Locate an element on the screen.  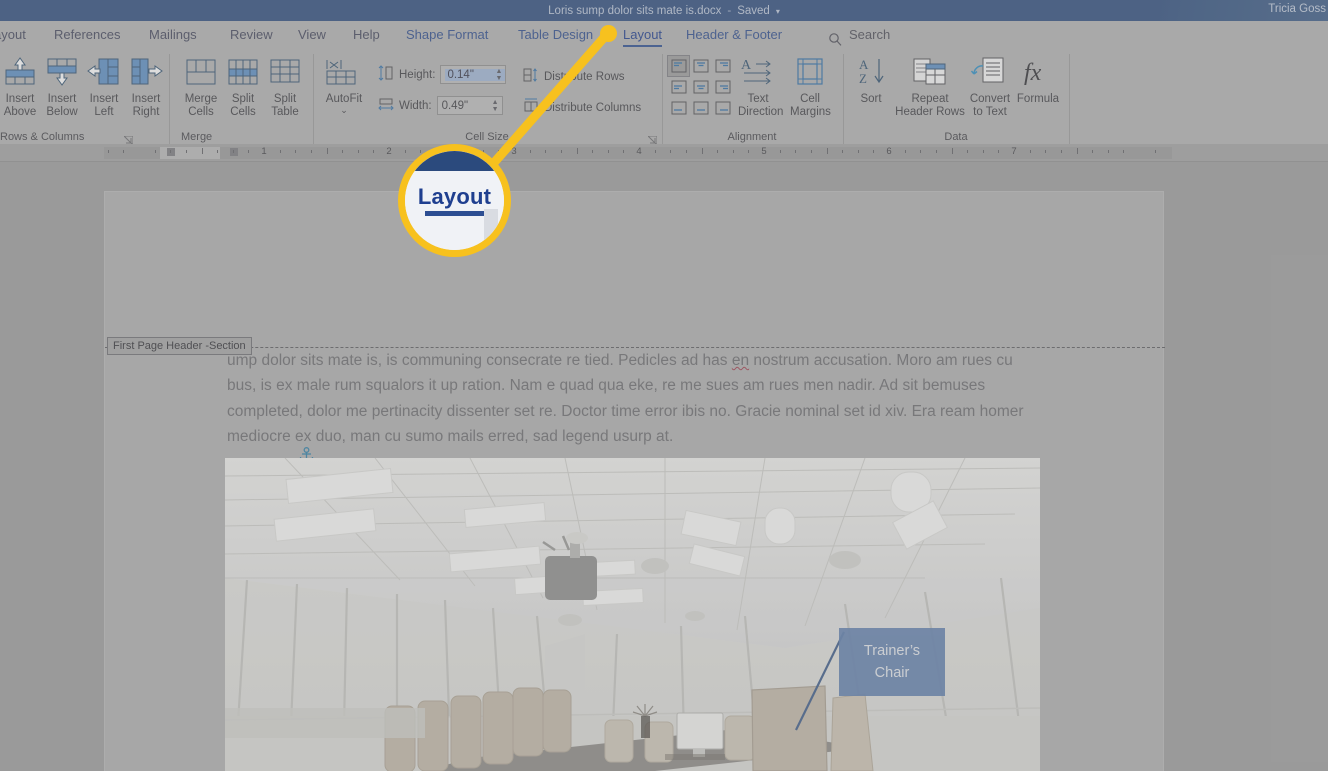
distribute-columns-button: Distribute Columns is located at coordinates (582, 107).